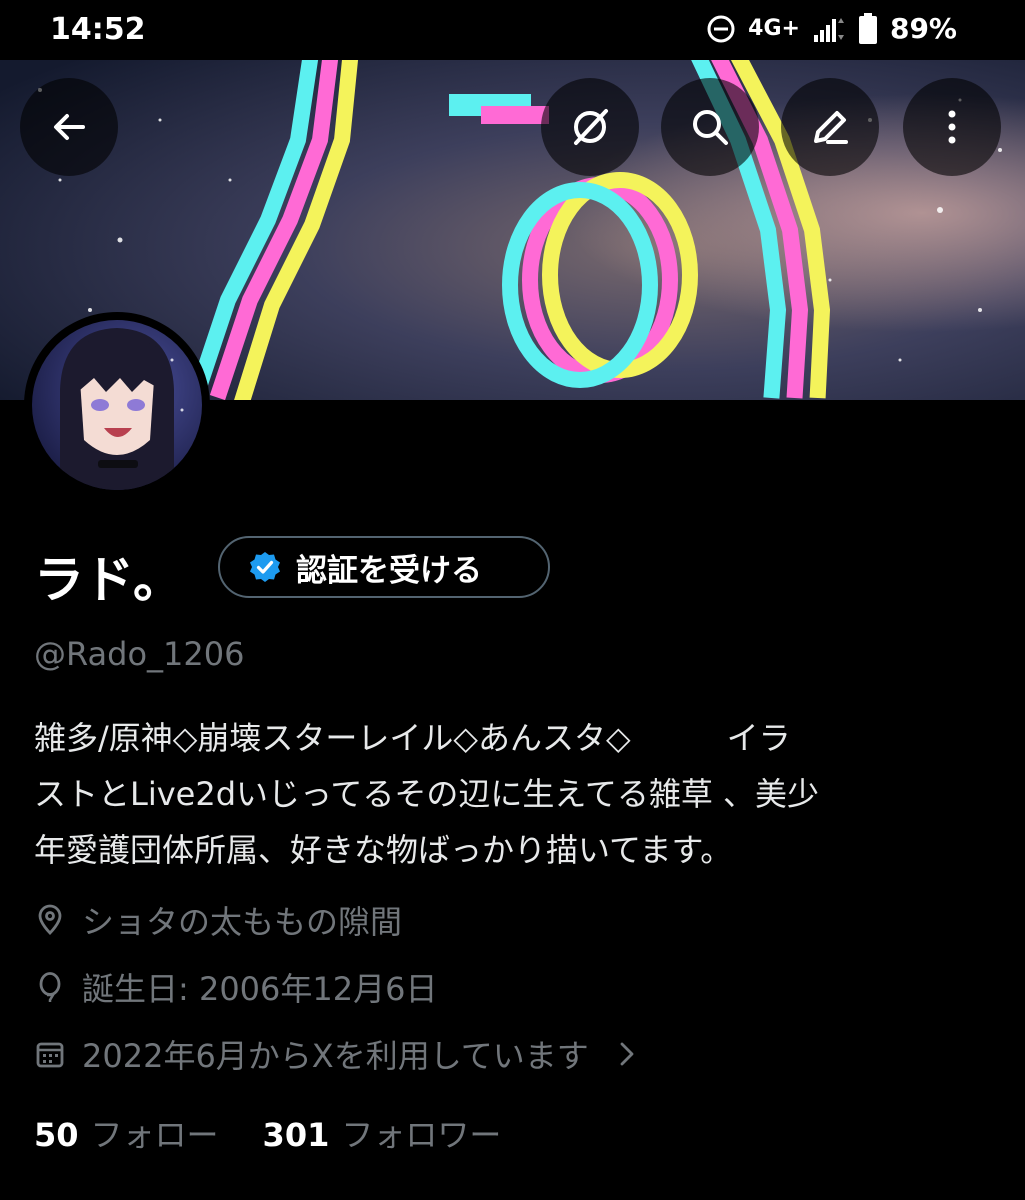 The image size is (1025, 1200). What do you see at coordinates (265, 567) in the screenshot?
I see `verified-badge-icon` at bounding box center [265, 567].